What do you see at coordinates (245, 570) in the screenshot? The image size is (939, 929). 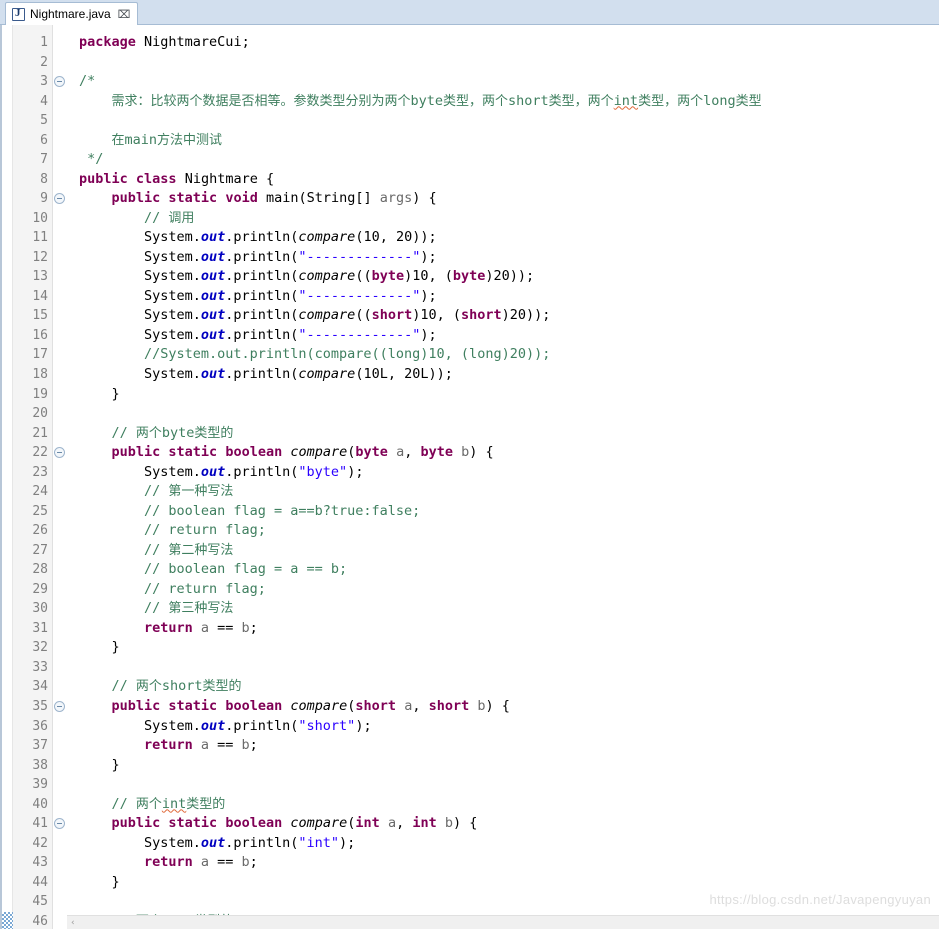 I see `code-line: // boolean flag = a == b;` at bounding box center [245, 570].